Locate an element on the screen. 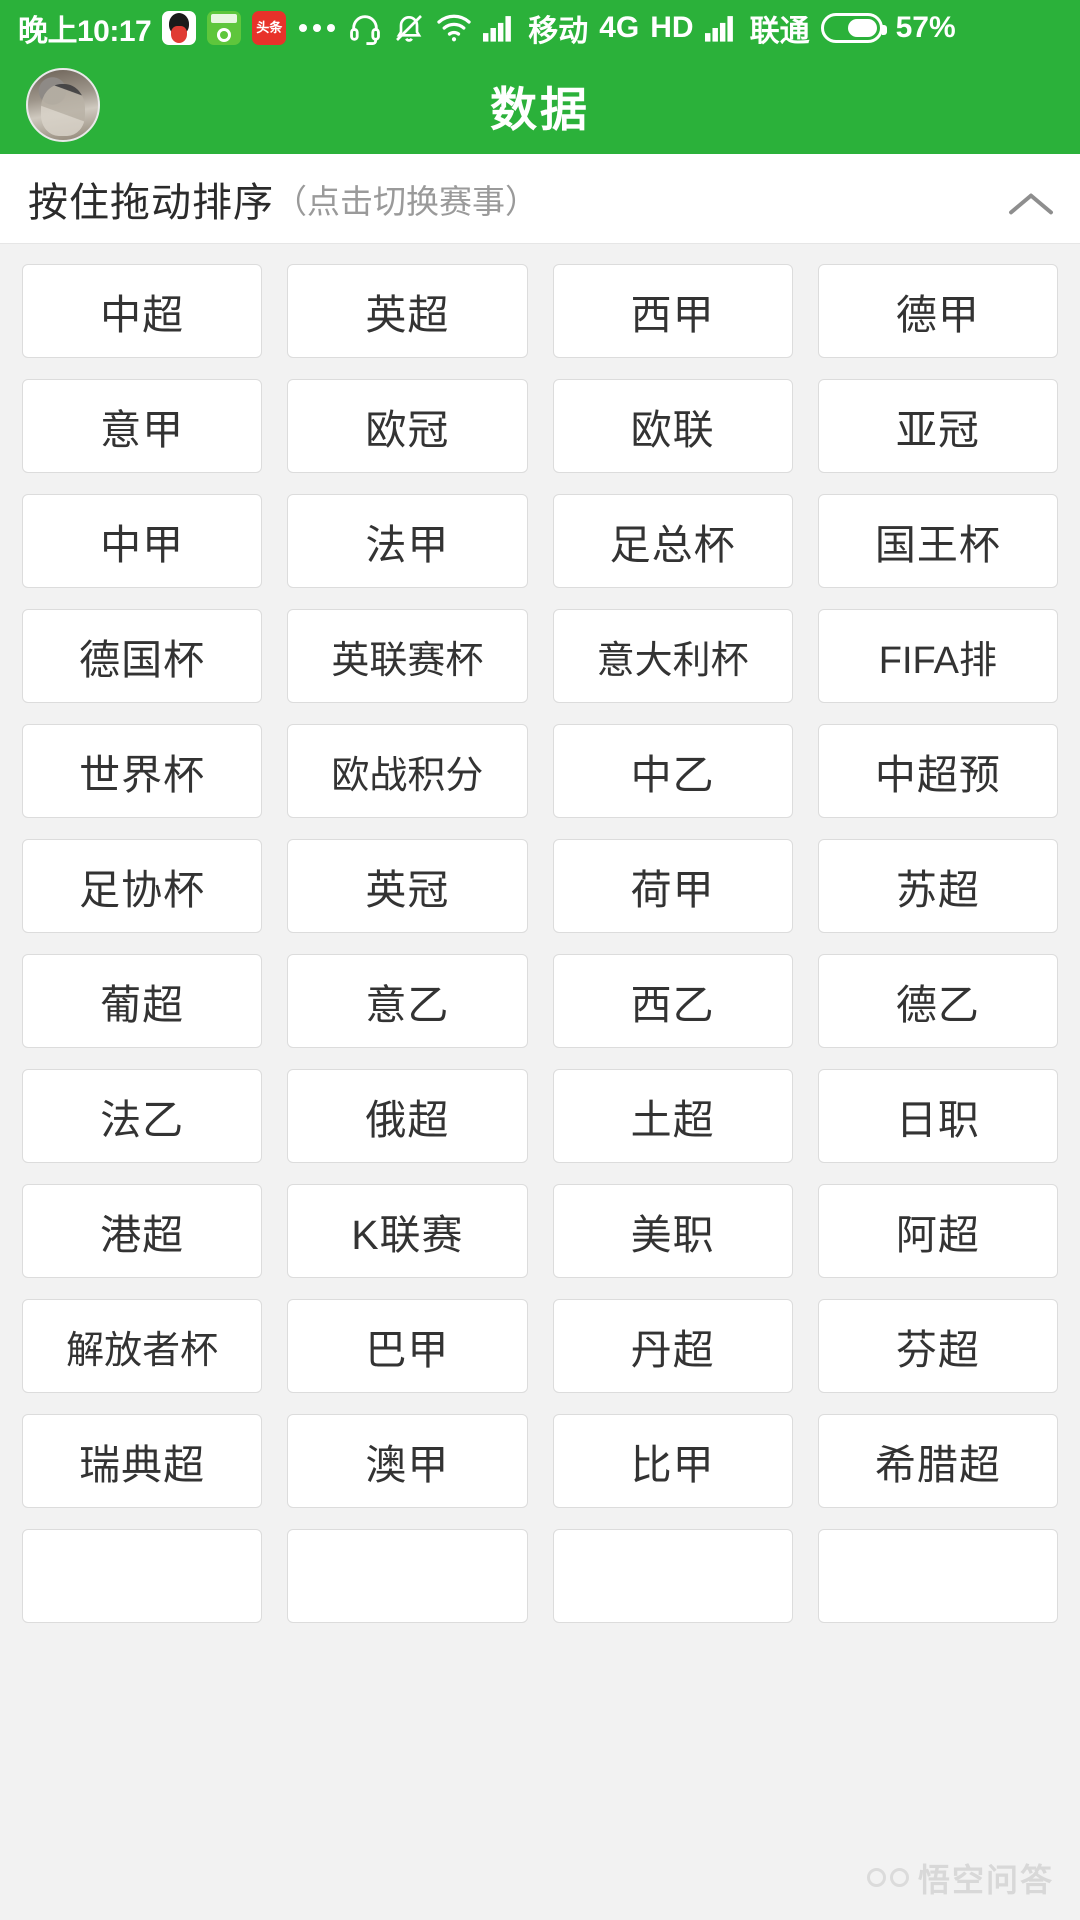  league-tile: 芬超 is located at coordinates (937, 1346).